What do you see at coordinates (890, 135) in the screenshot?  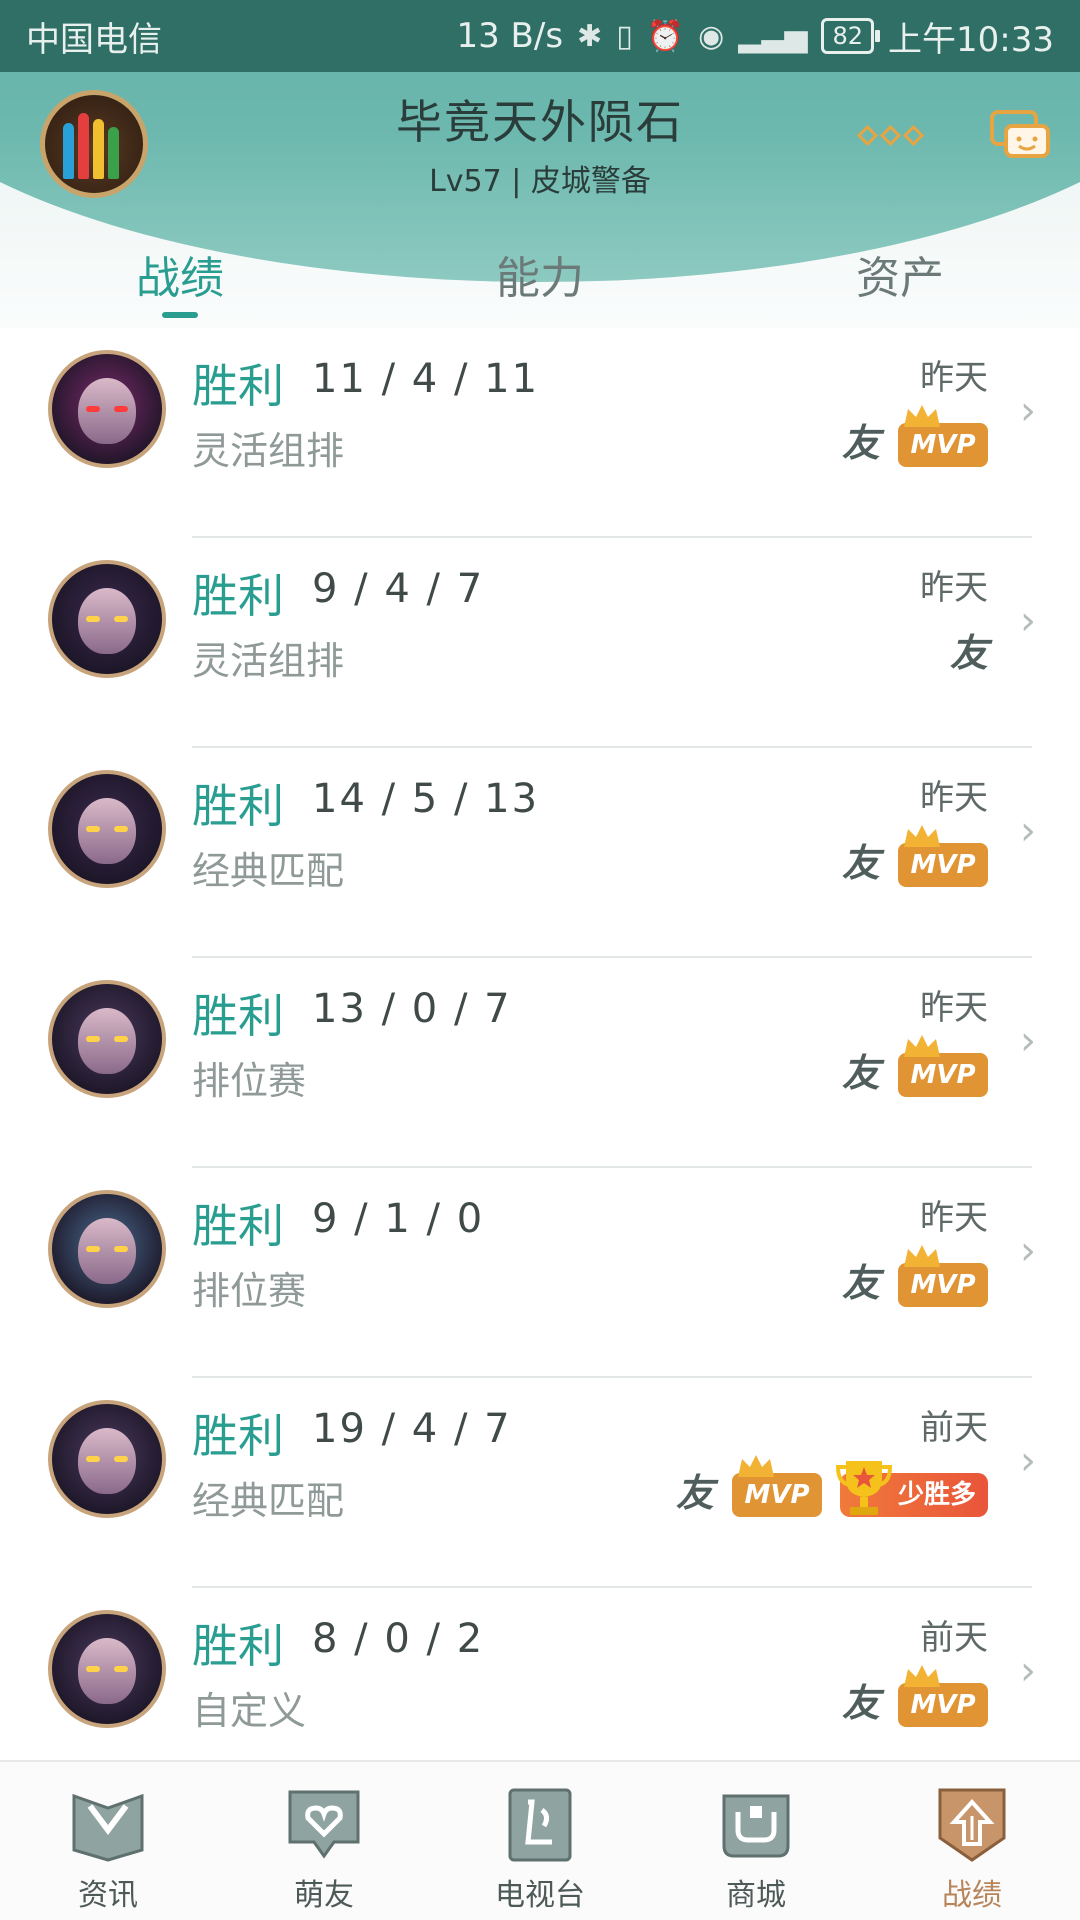 I see `more-dots-icon` at bounding box center [890, 135].